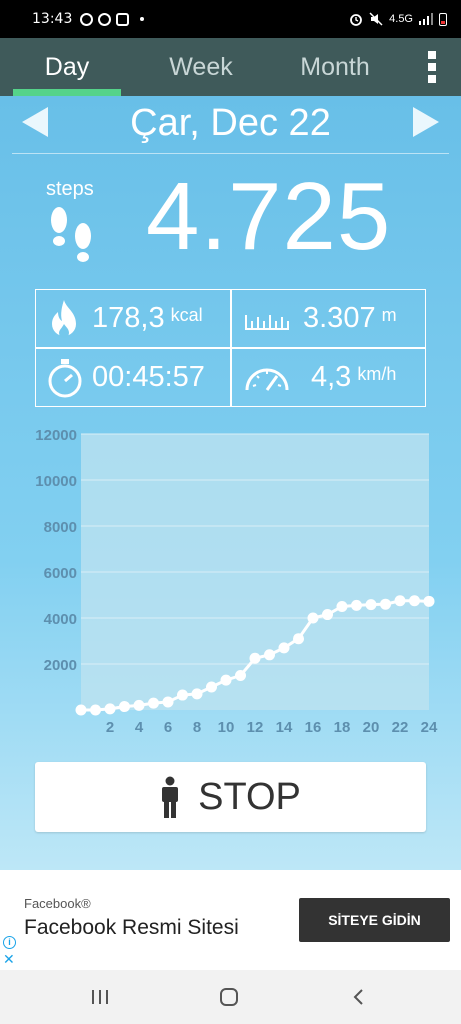 The width and height of the screenshot is (461, 1024). I want to click on x-tick-label: 18, so click(342, 727).